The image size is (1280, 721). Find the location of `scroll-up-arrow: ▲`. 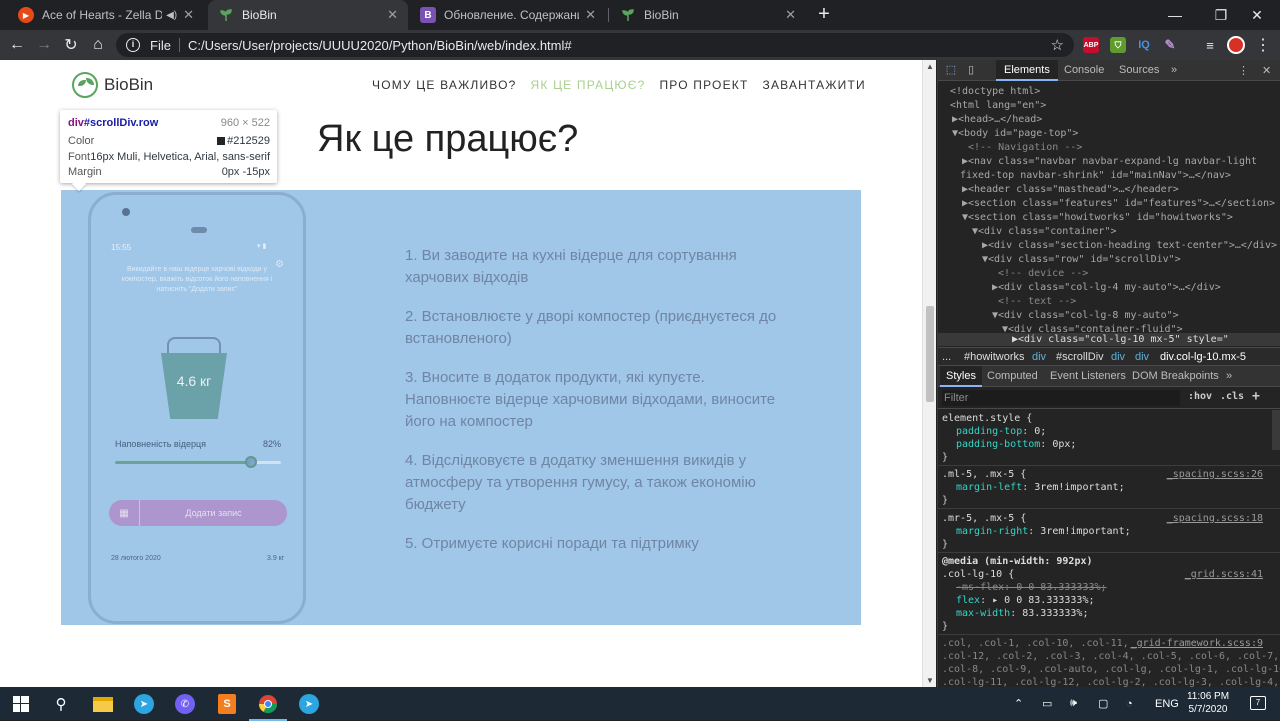

scroll-up-arrow: ▲ is located at coordinates (930, 66).